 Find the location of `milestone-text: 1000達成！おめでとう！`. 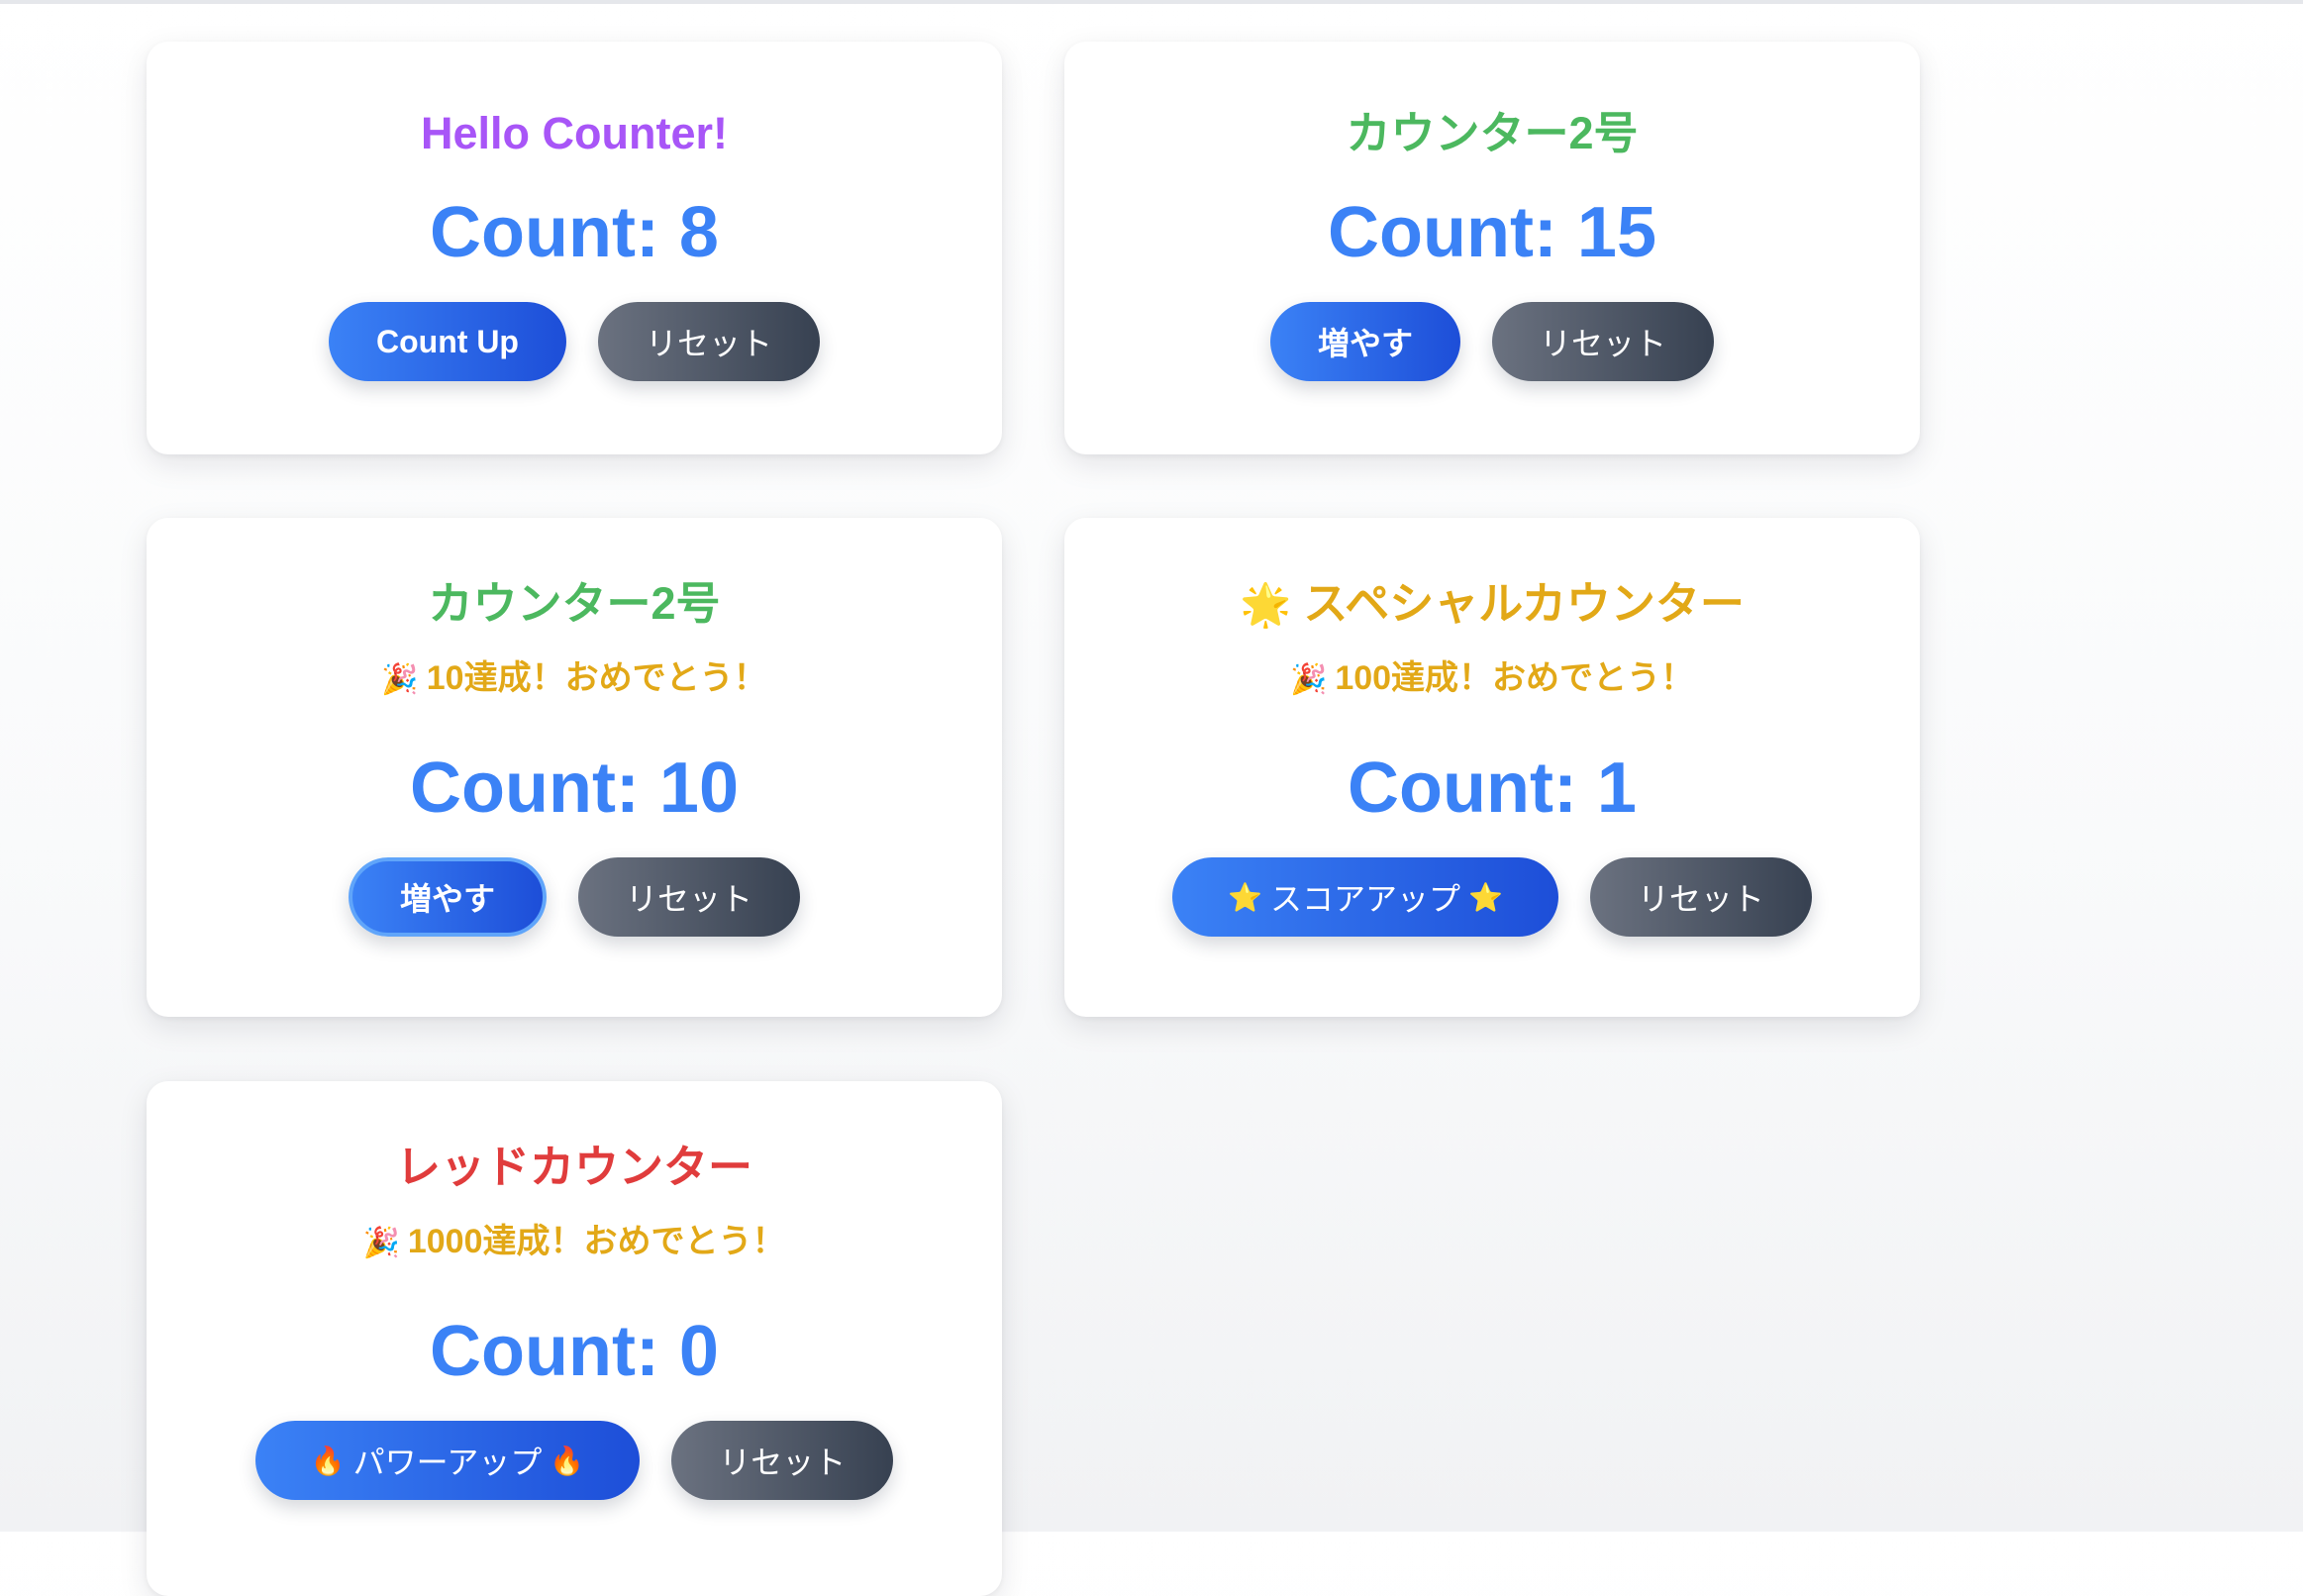

milestone-text: 1000達成！おめでとう！ is located at coordinates (596, 1242).